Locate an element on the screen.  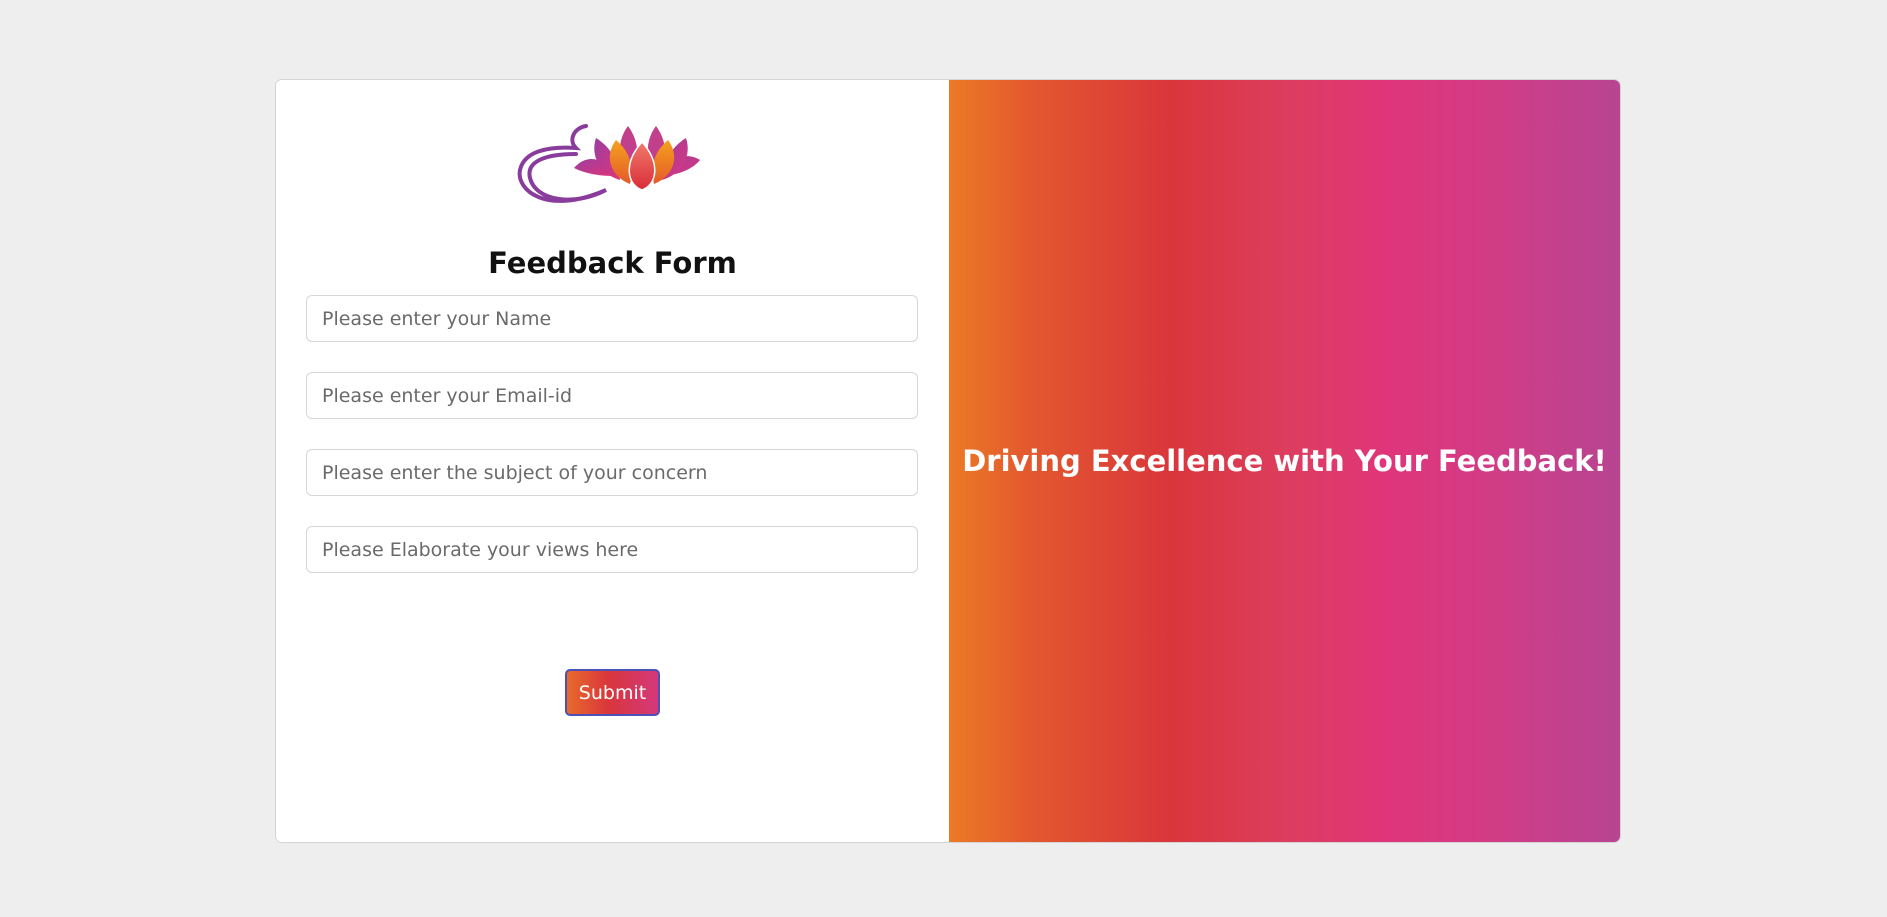
banner-tagline: Driving Excellence with Your Feedback! is located at coordinates (1284, 461).